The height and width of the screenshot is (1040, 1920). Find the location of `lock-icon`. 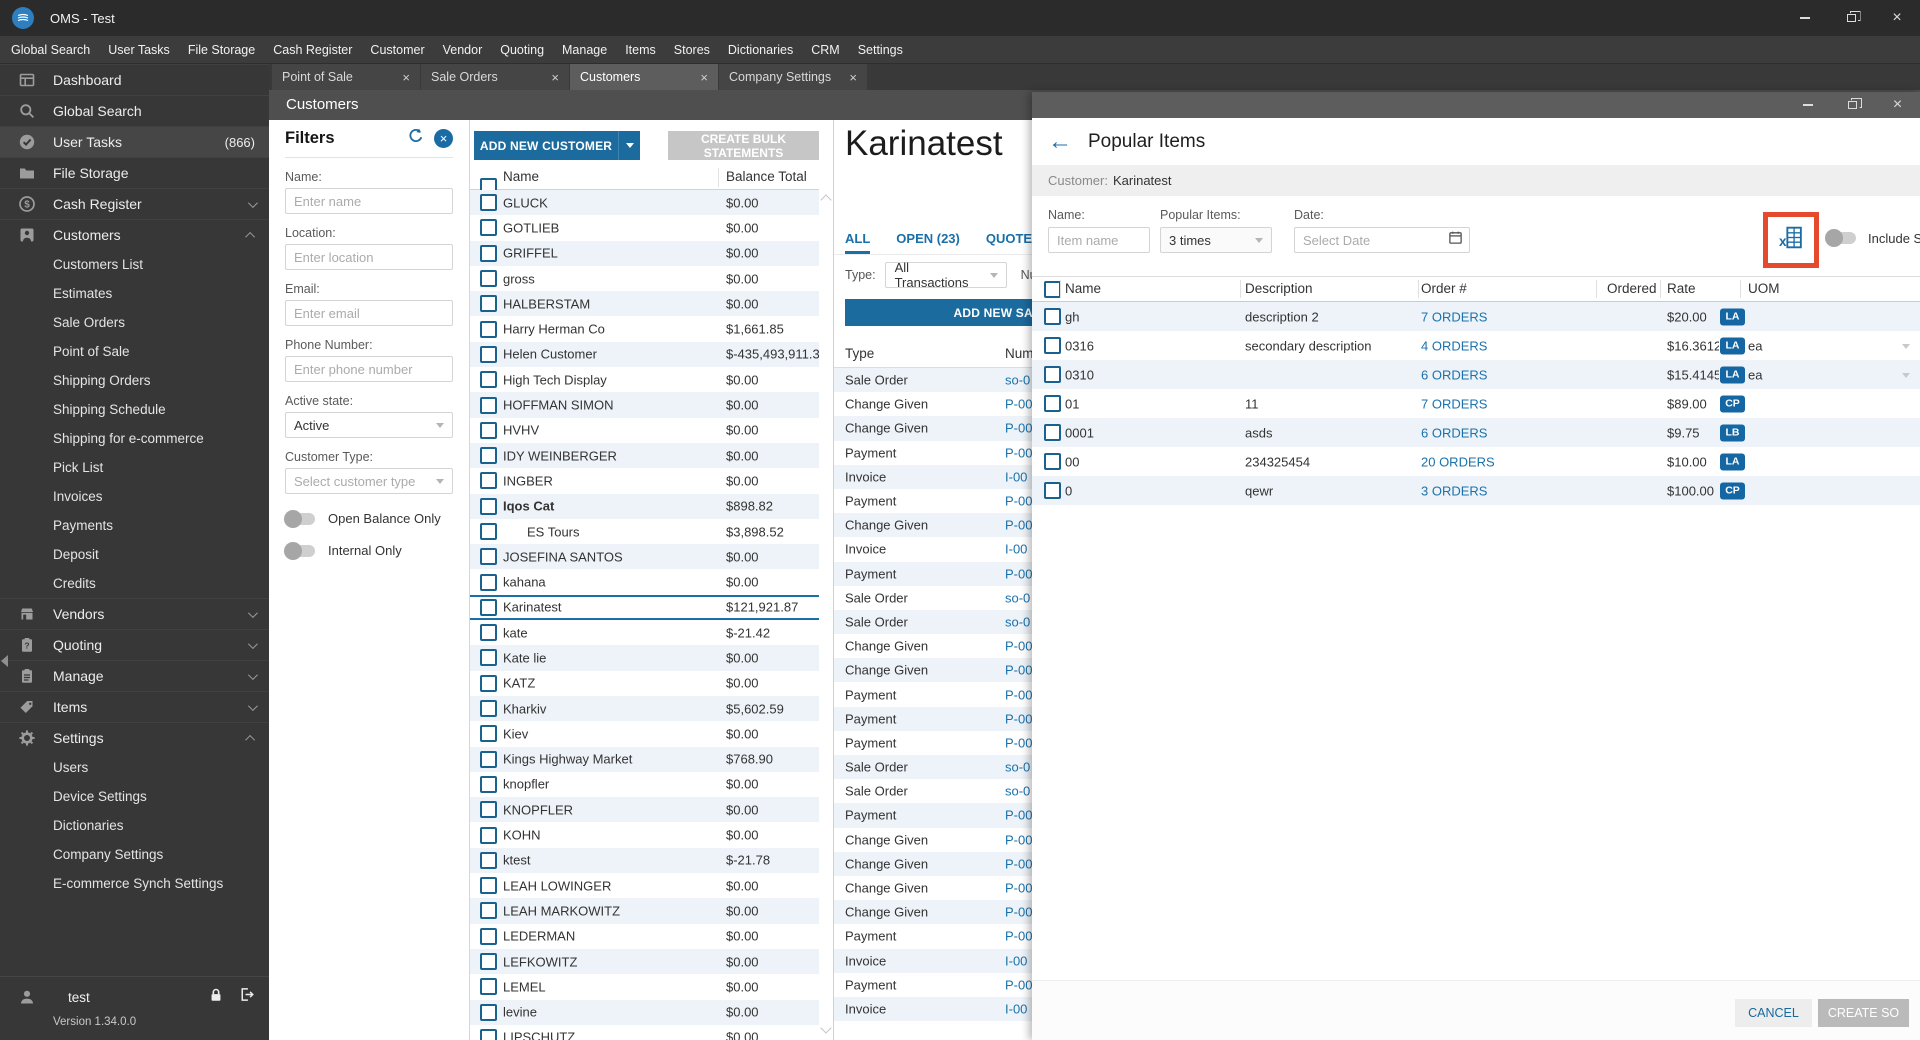

lock-icon is located at coordinates (216, 997).